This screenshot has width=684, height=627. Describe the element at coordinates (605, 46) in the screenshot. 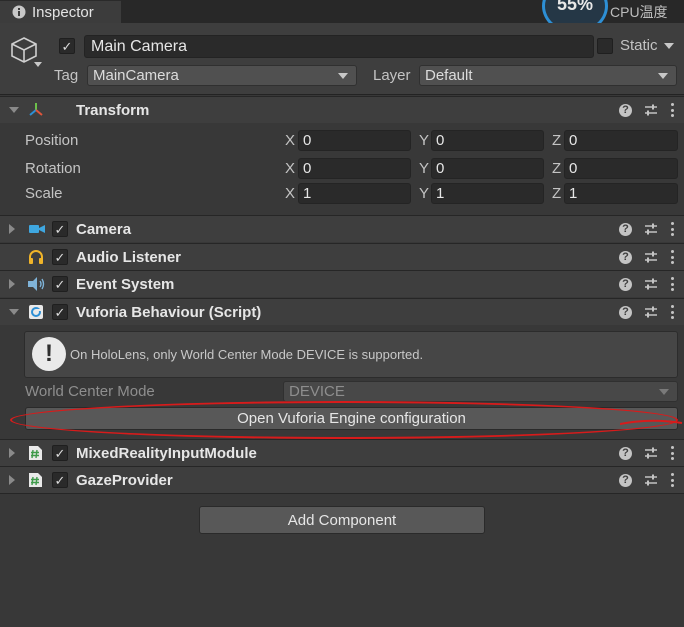

I see `static-checkbox: ✓` at that location.